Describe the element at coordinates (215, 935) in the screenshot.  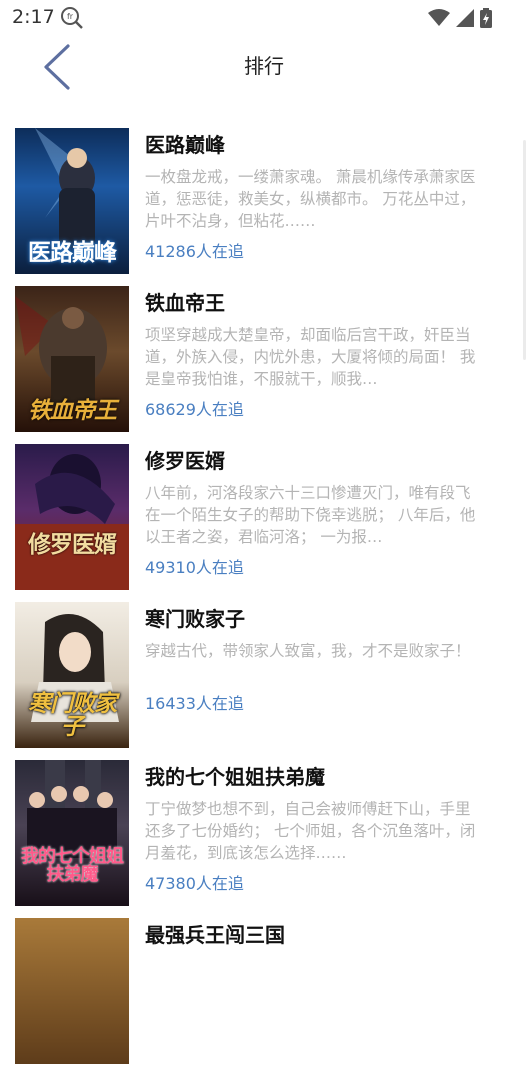
I see `book-title: 最强兵王闯三国` at that location.